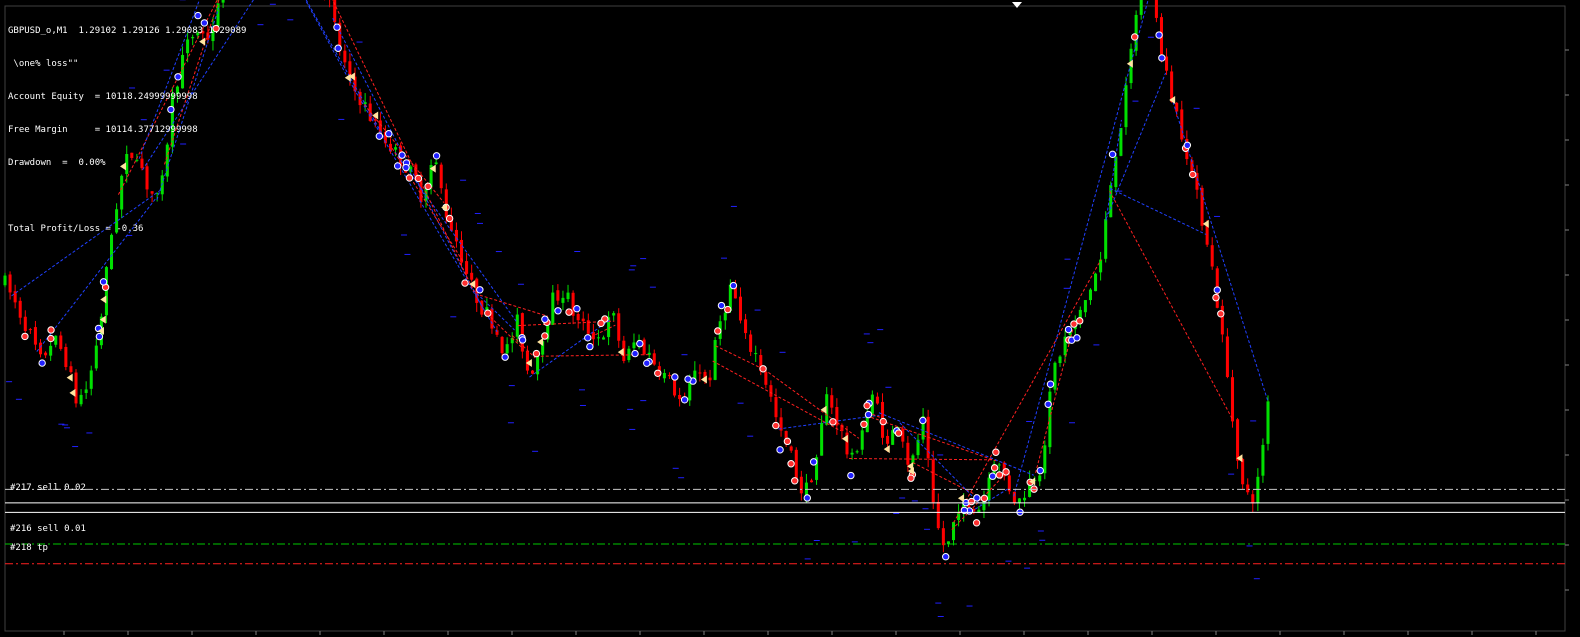  I want to click on ea-name-line: \one% loss"", so click(43, 64).